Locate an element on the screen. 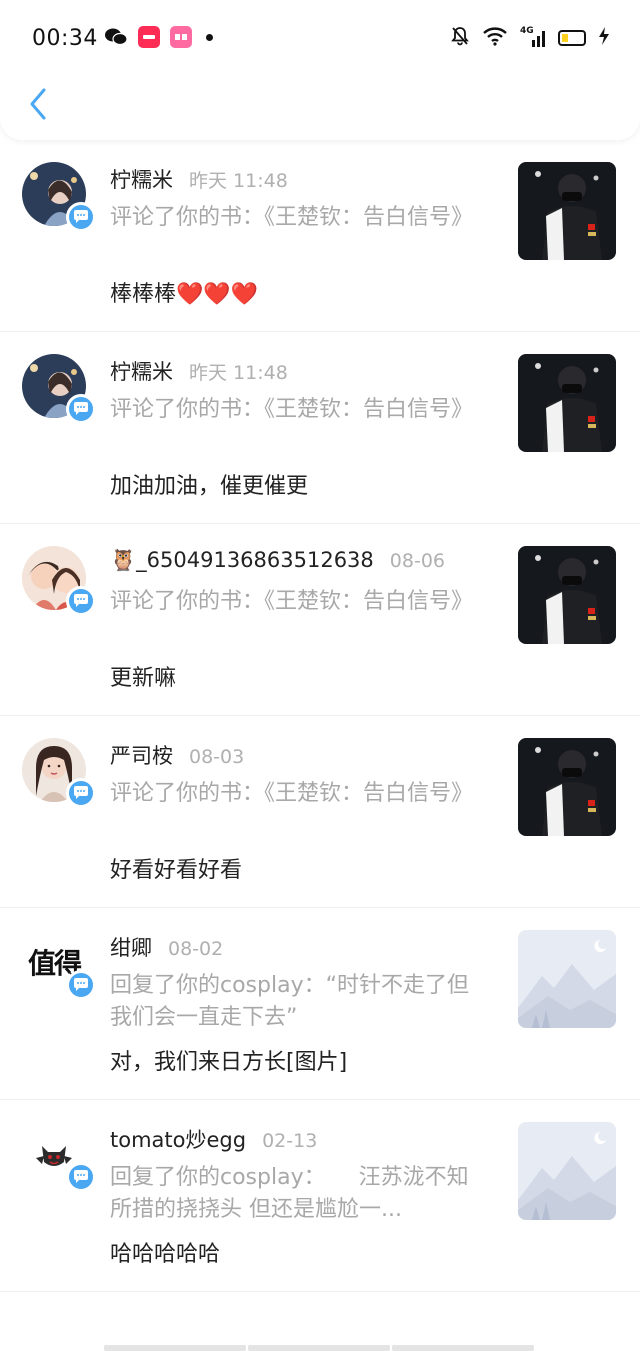 This screenshot has height=1351, width=640. name-line: 🦉_65049136863512638 08-06 is located at coordinates (277, 560).